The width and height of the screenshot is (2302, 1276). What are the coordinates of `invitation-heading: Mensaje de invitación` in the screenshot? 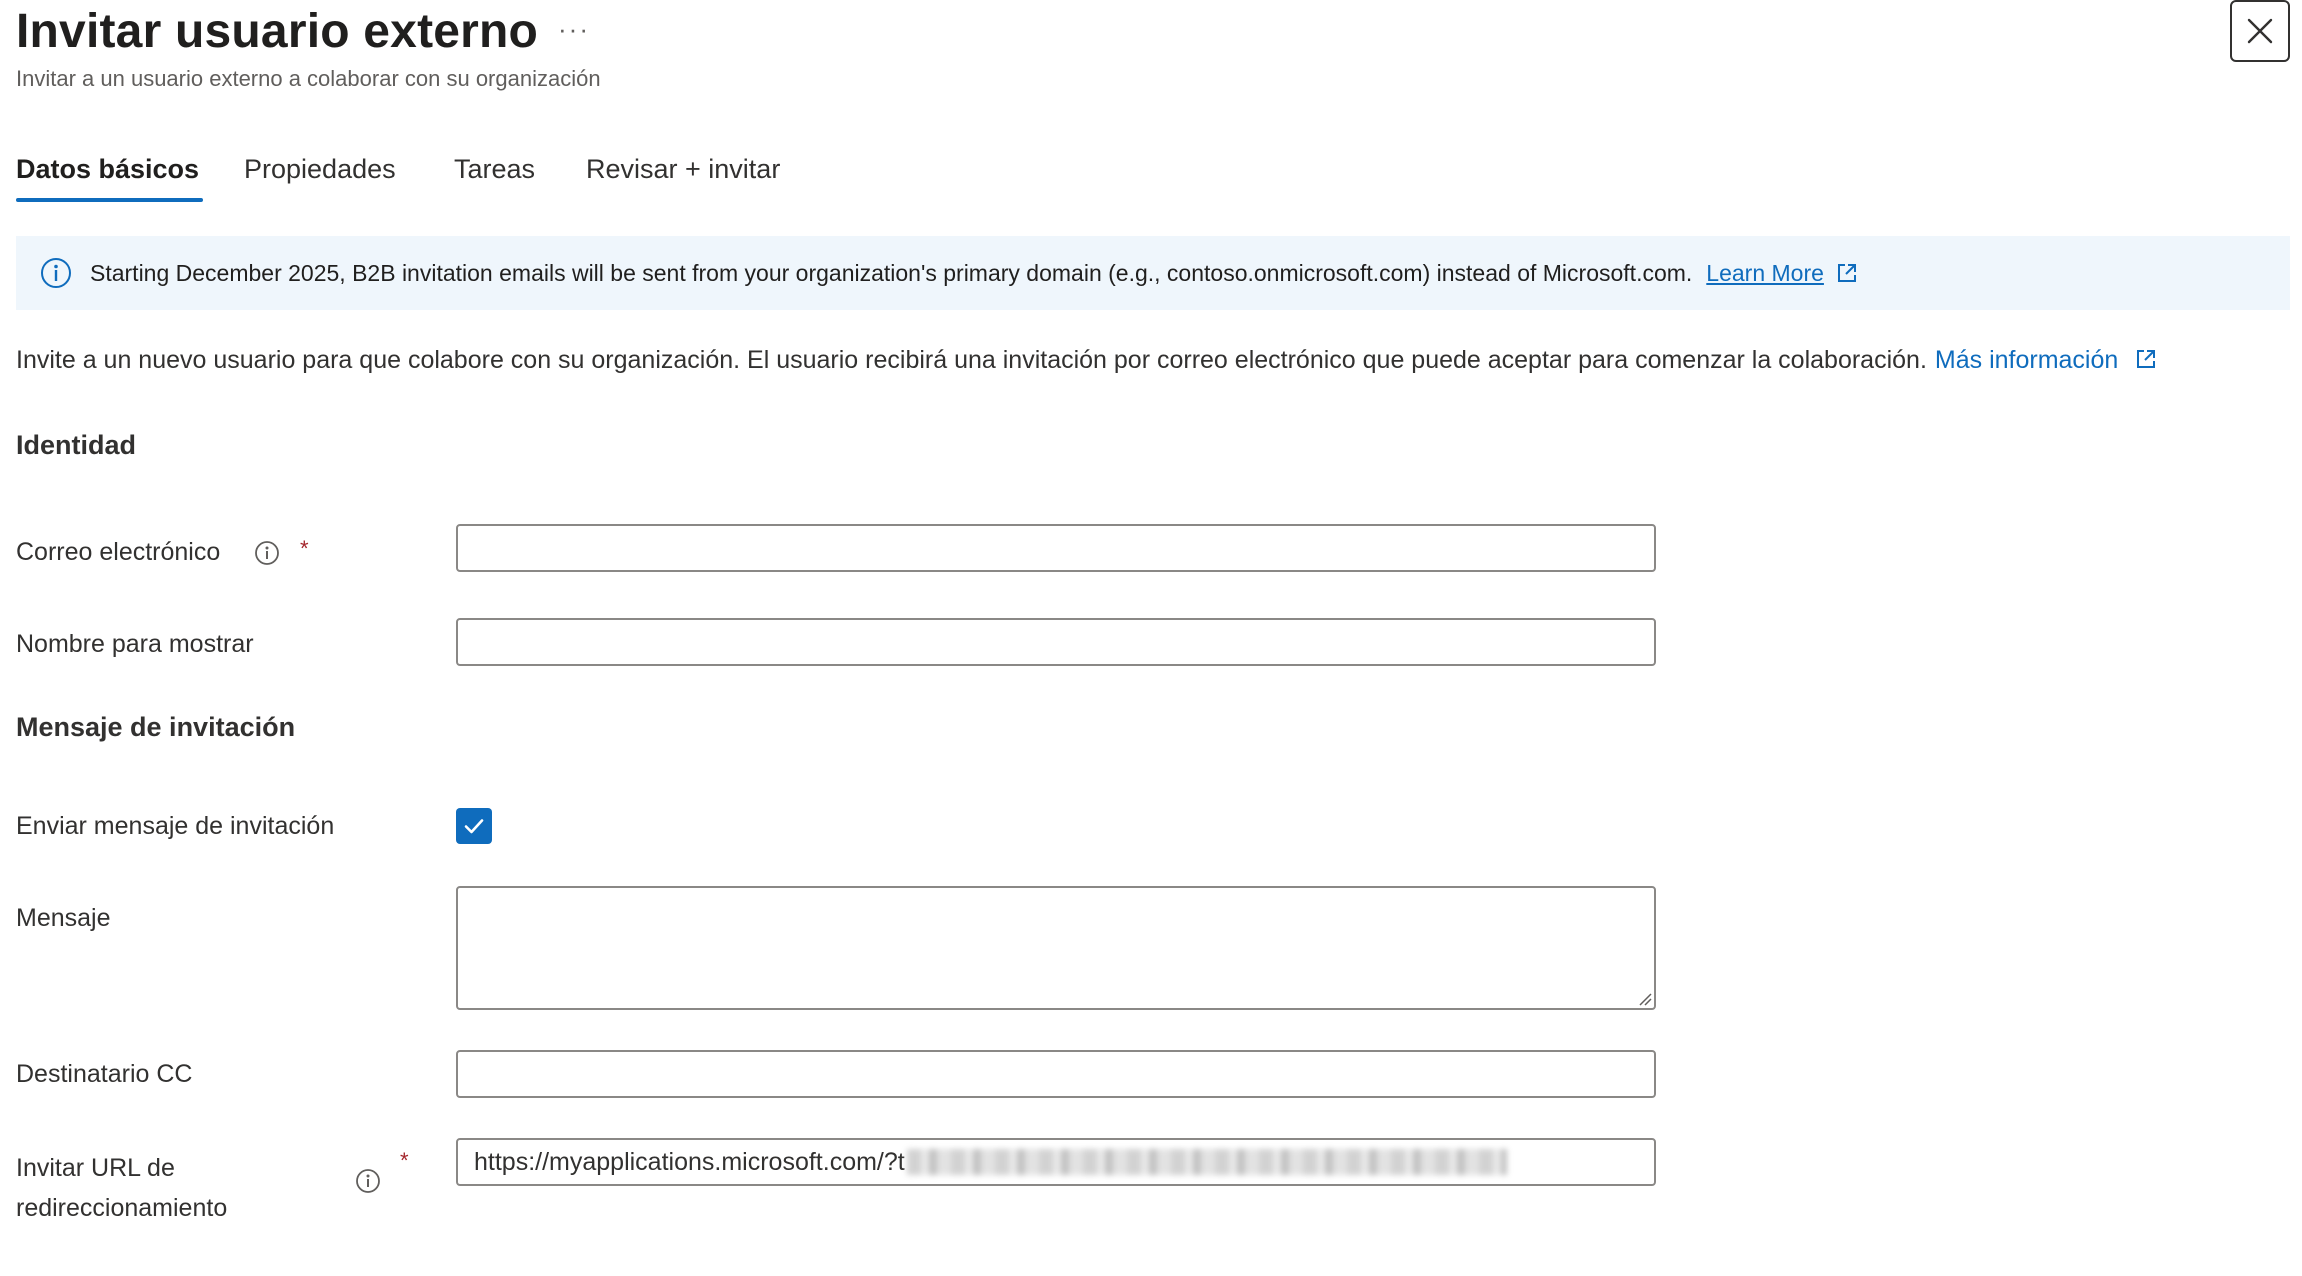 It's located at (156, 727).